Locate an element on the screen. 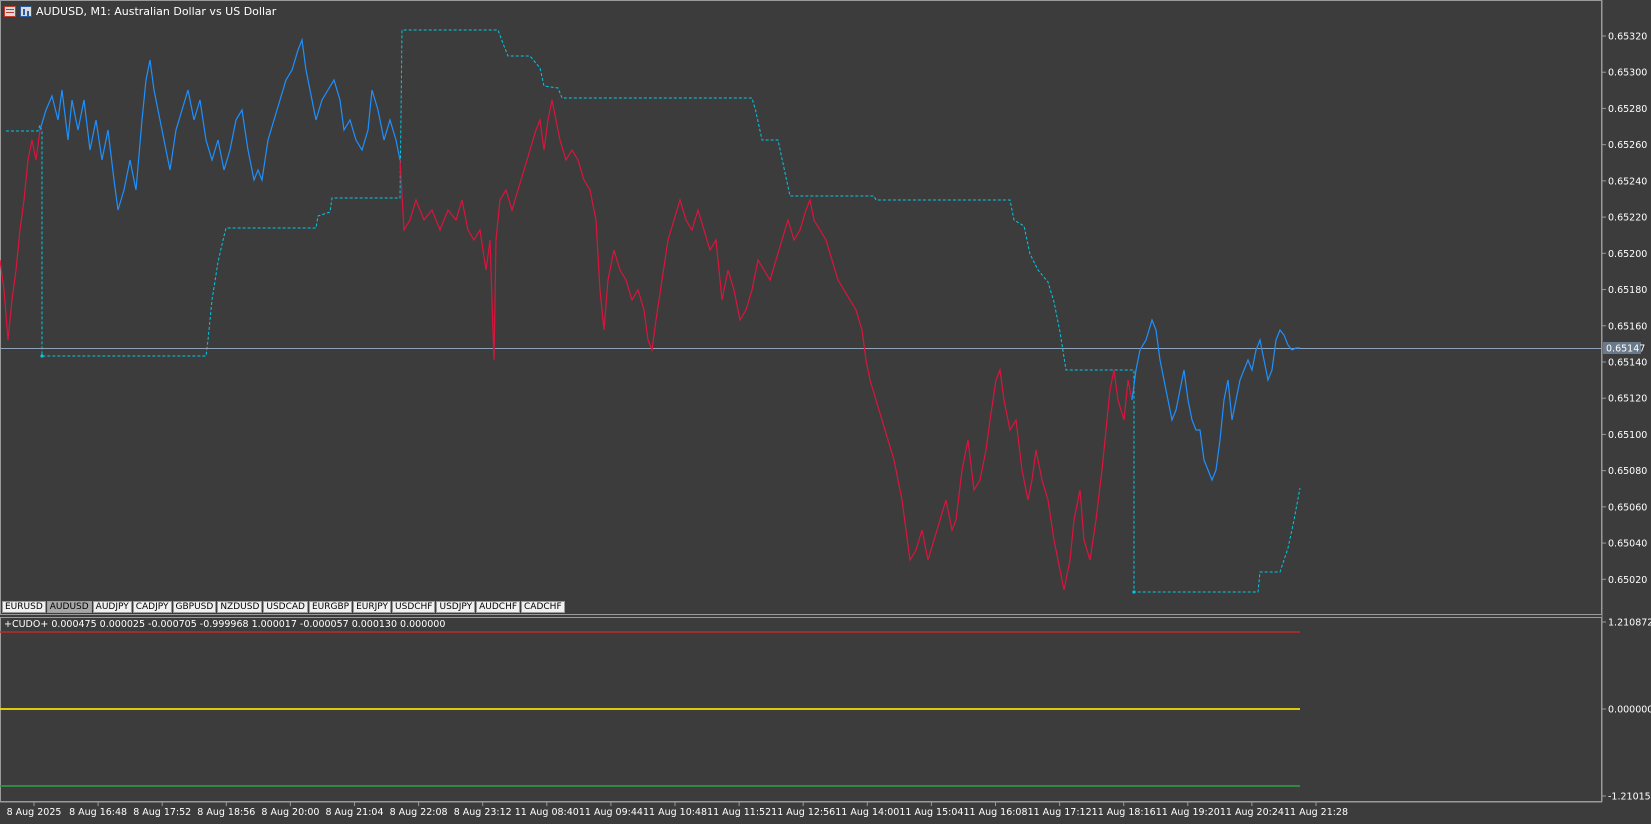 This screenshot has width=1651, height=824. price-tick-label: 0.65260 is located at coordinates (1627, 145).